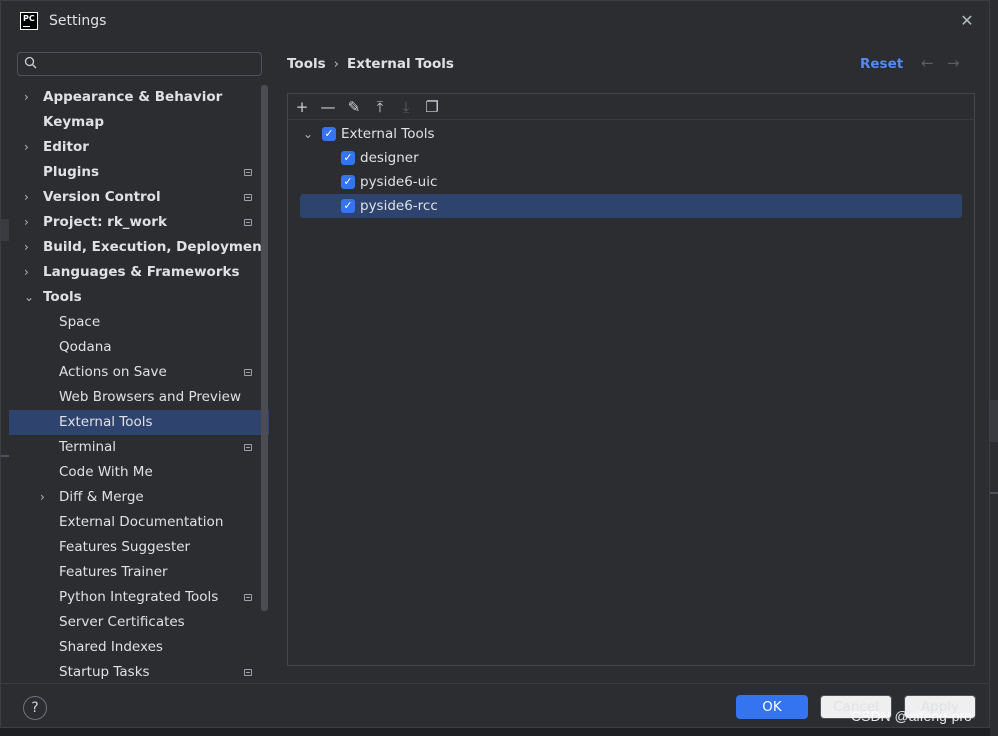  What do you see at coordinates (139, 497) in the screenshot?
I see `sidebar-item: › Diff & Merge` at bounding box center [139, 497].